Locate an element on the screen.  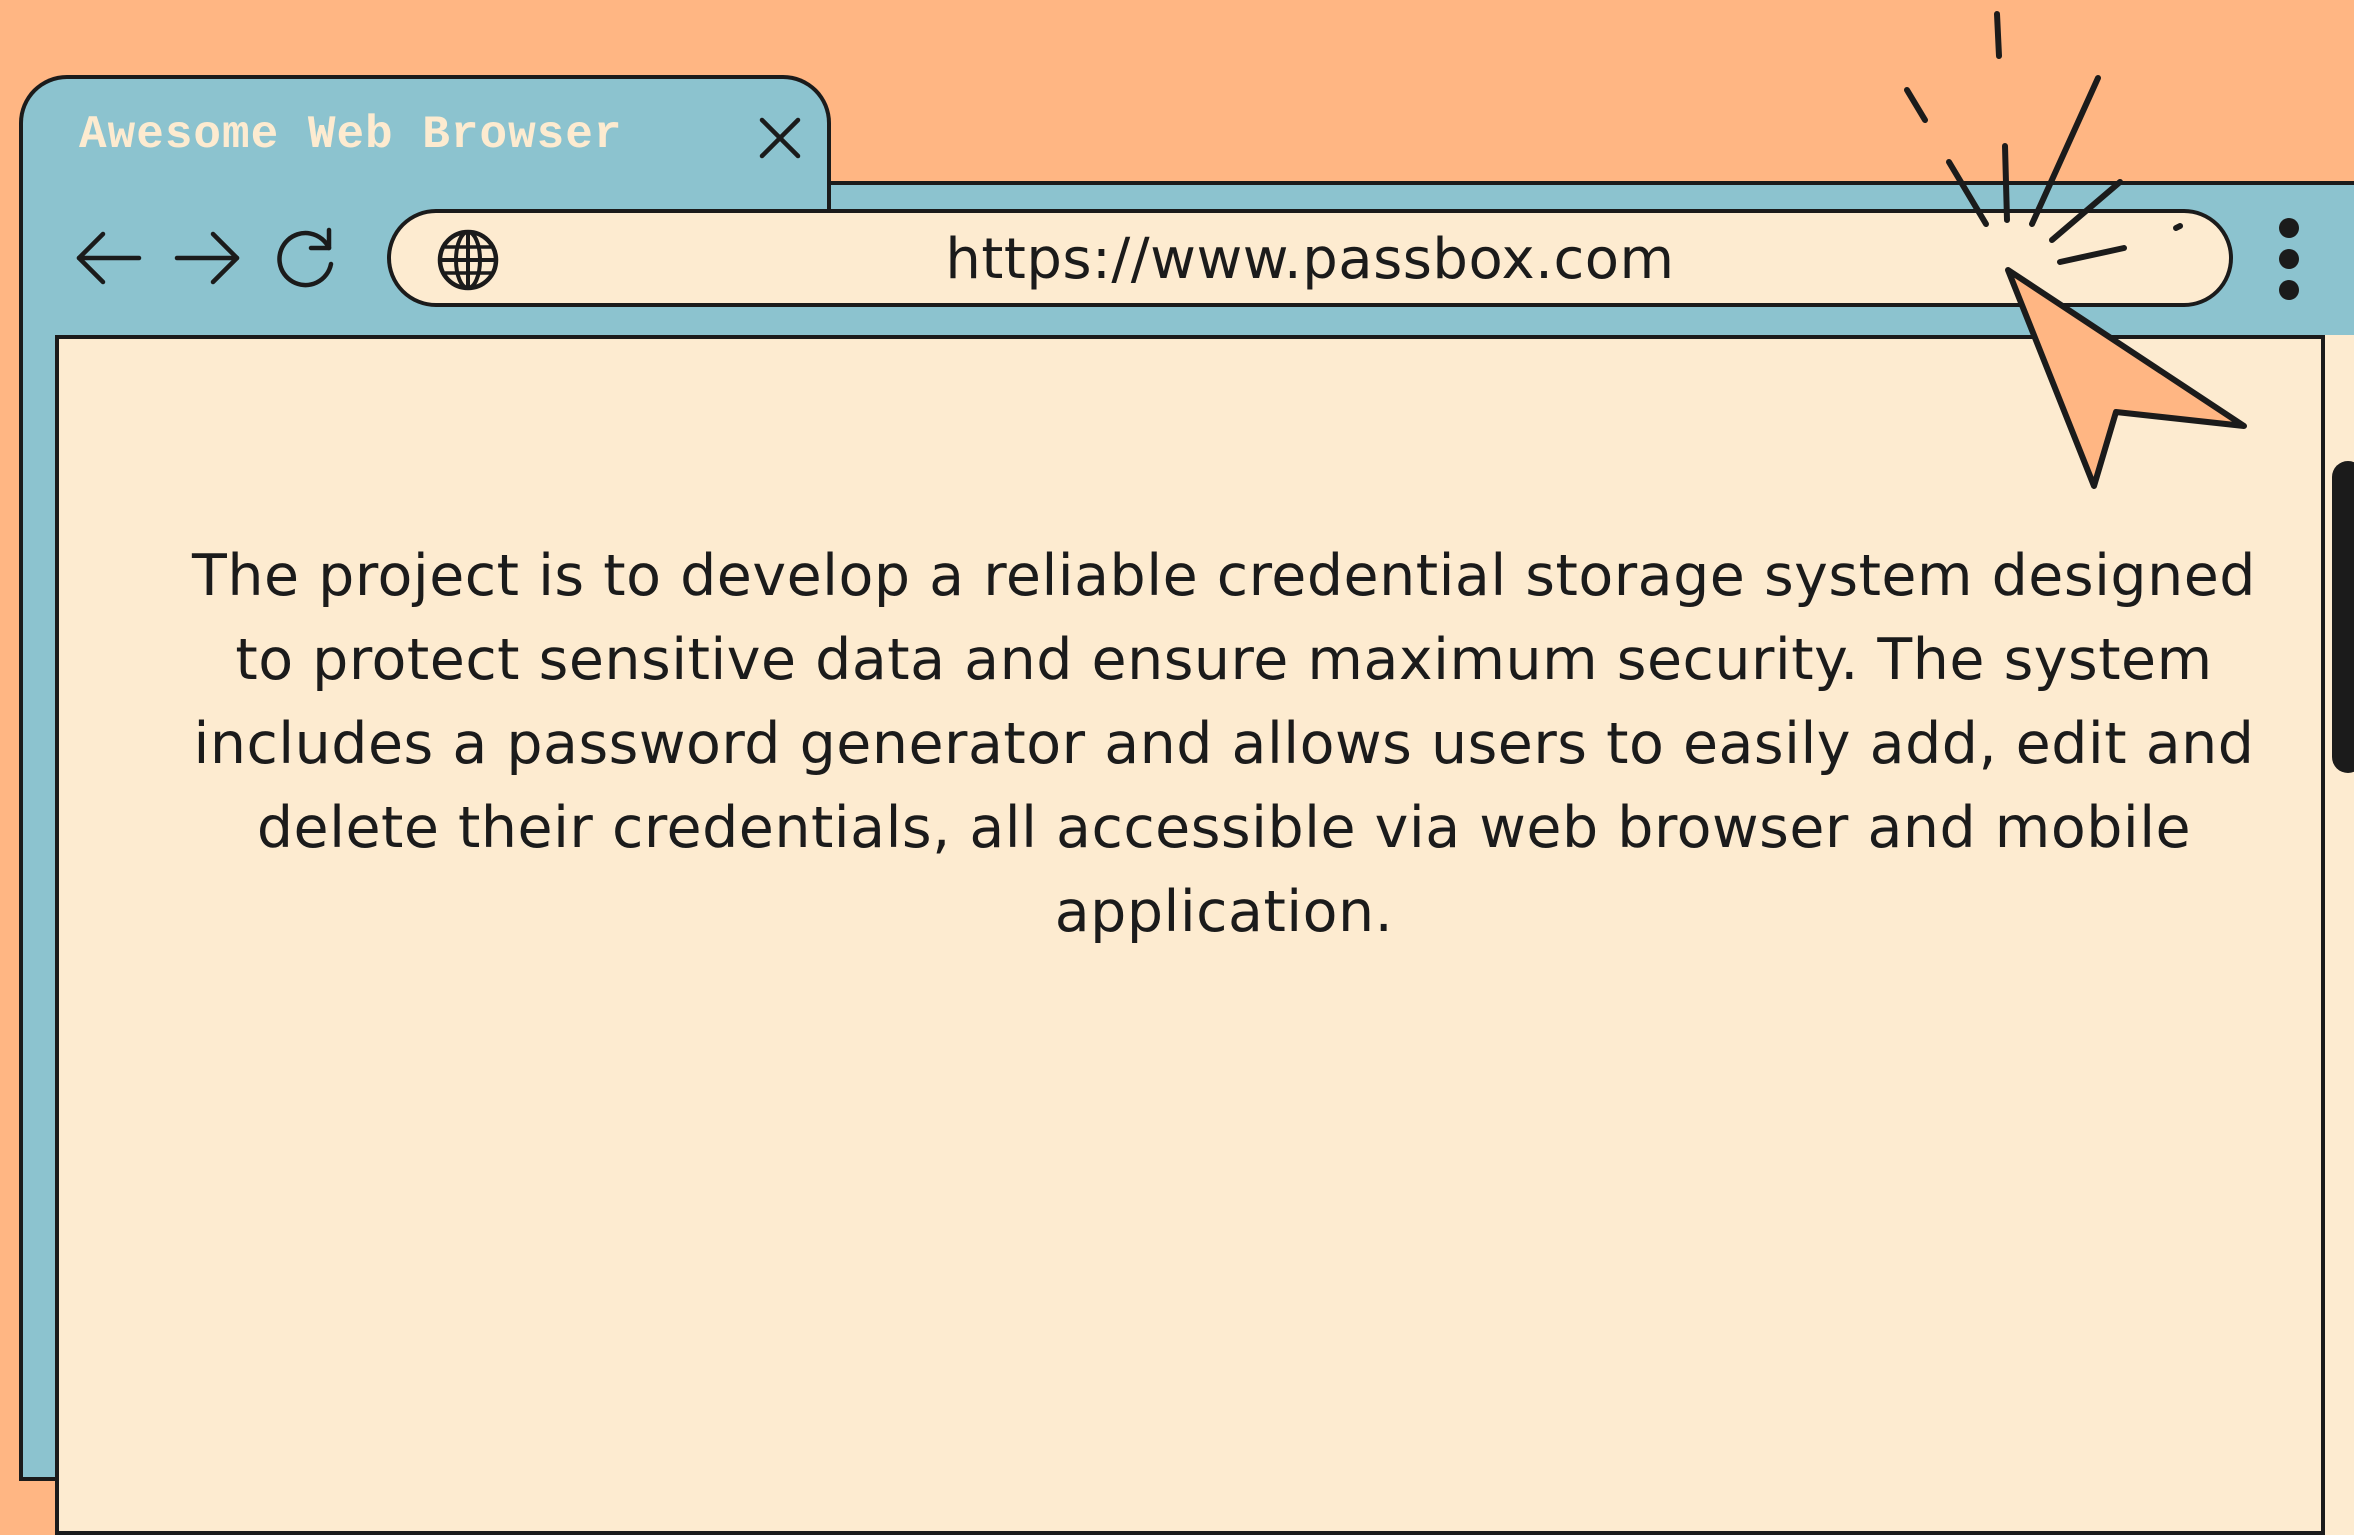
tab-title: Awesome Web Browser is located at coordinates (351, 135).